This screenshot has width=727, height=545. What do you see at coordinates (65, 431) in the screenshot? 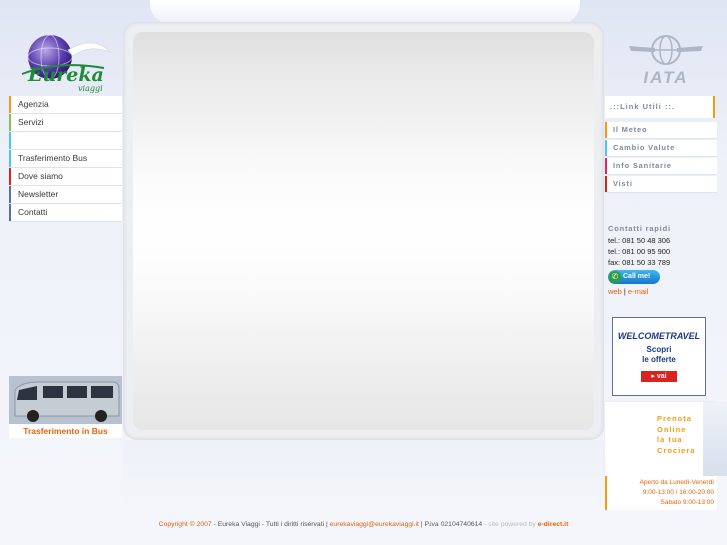
I see `bus-promo-caption: Trasferimento in Bus` at bounding box center [65, 431].